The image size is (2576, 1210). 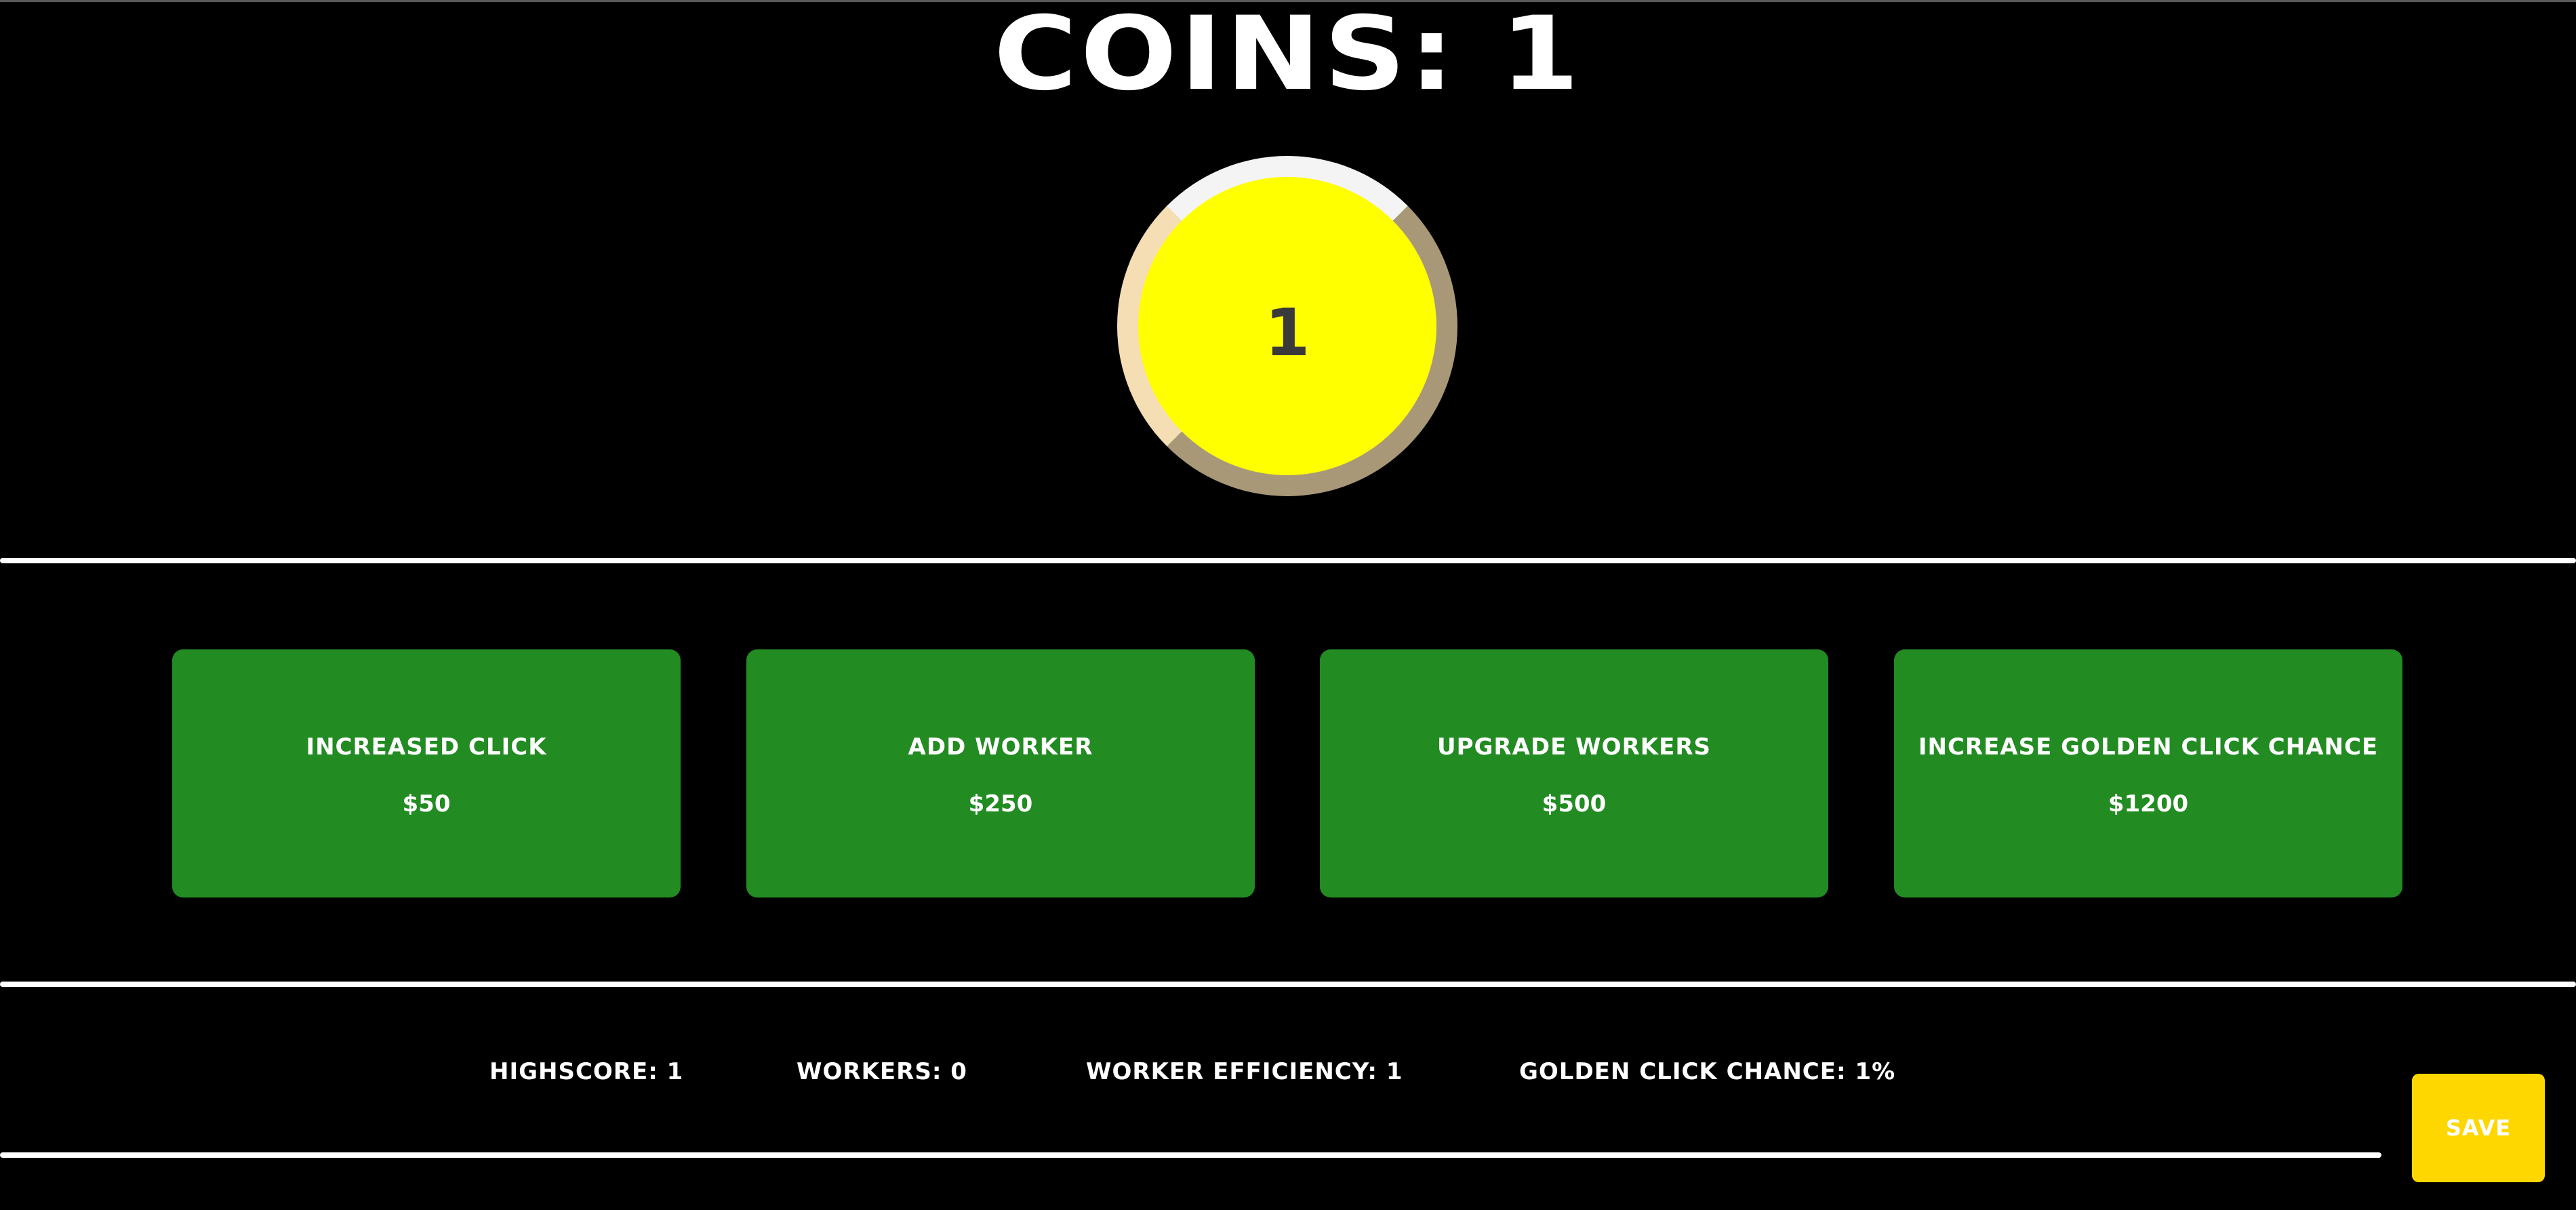 What do you see at coordinates (2148, 804) in the screenshot?
I see `shop-item-price: $1200` at bounding box center [2148, 804].